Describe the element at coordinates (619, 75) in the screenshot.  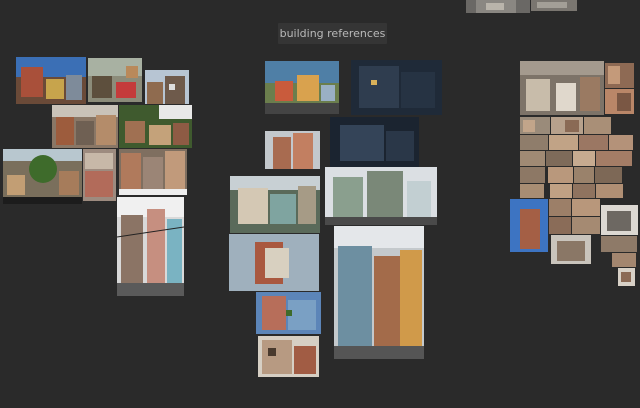
I see `reference-image-thumb-r1` at that location.